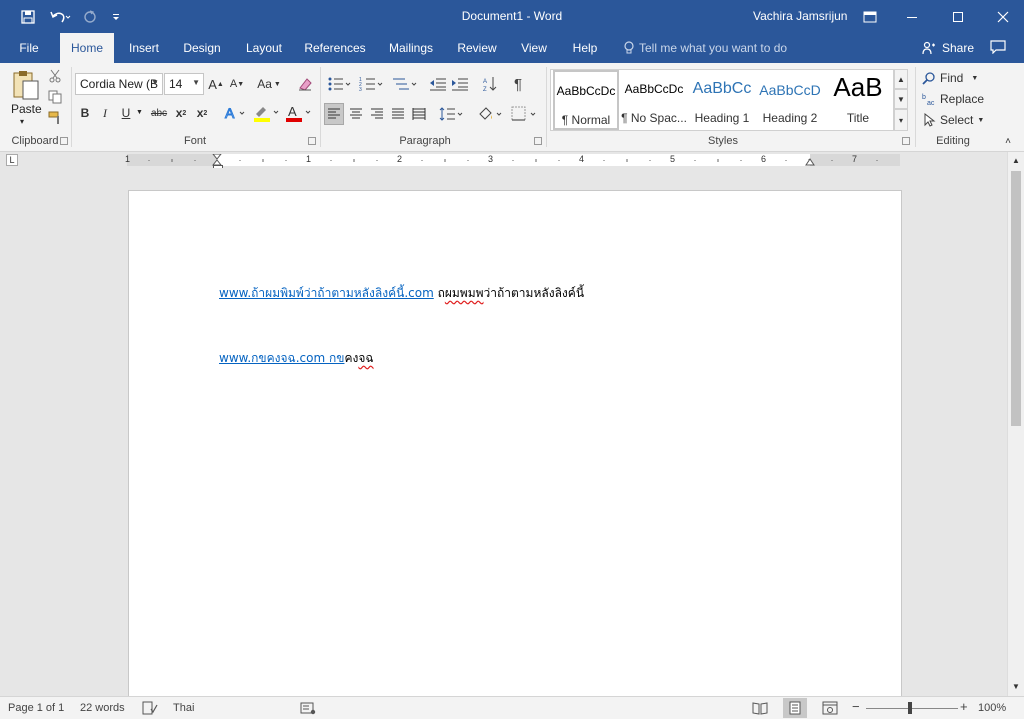 The image size is (1024, 719). Describe the element at coordinates (159, 113) in the screenshot. I see `strikethrough-button: abc` at that location.